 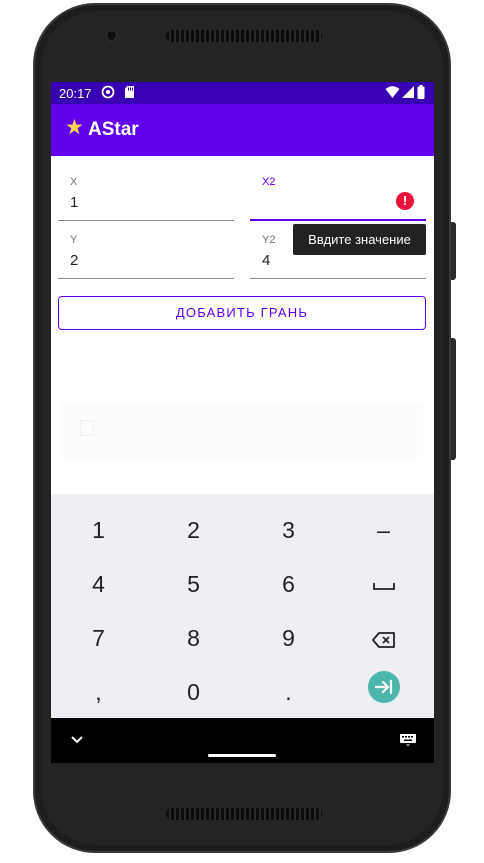 What do you see at coordinates (288, 638) in the screenshot?
I see `key-9: 9` at bounding box center [288, 638].